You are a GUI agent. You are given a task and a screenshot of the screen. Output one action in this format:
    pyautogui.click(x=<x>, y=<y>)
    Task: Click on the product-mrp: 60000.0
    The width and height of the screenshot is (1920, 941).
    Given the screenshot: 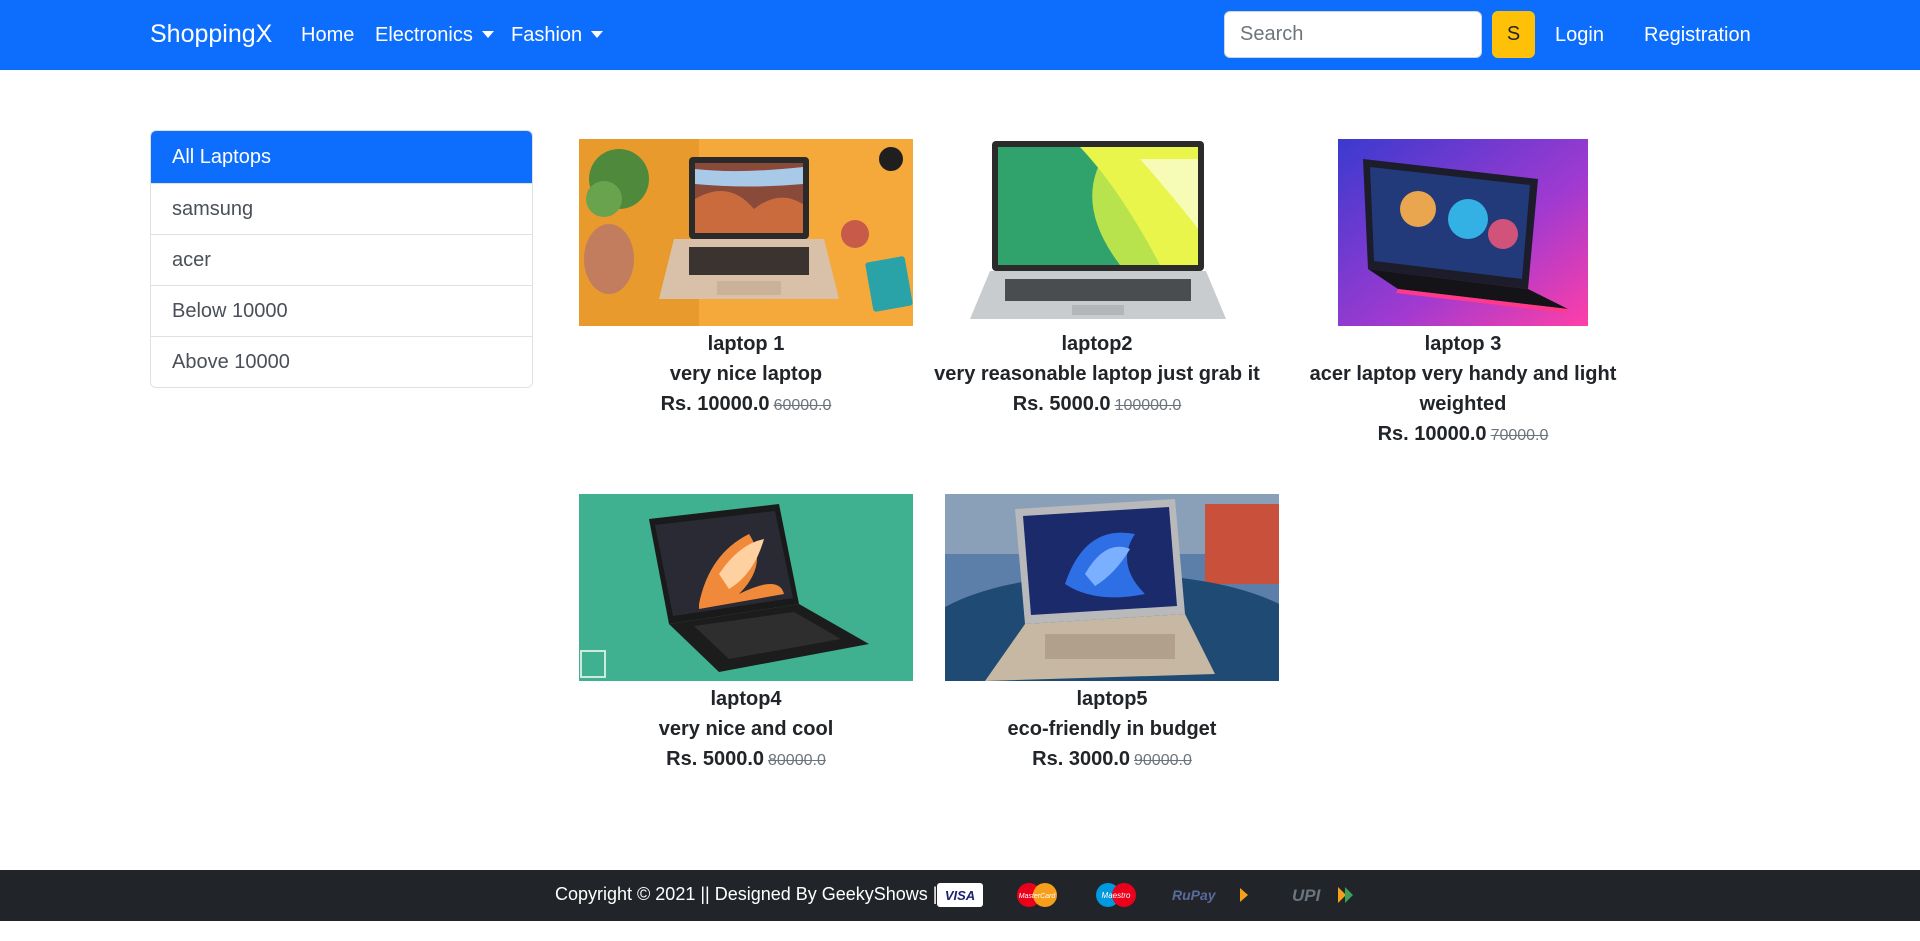 What is the action you would take?
    pyautogui.click(x=802, y=405)
    